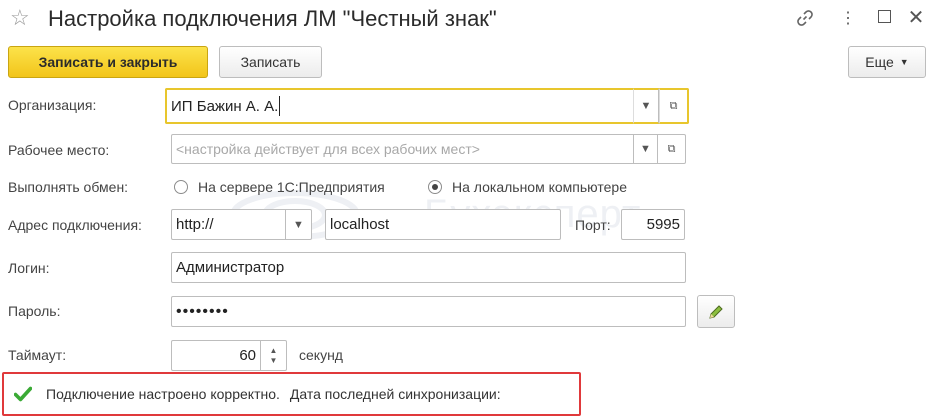  I want to click on pencil-icon, so click(716, 311).